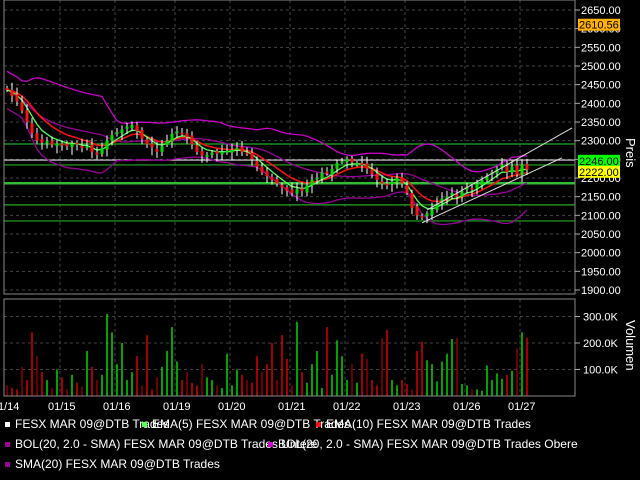 The height and width of the screenshot is (480, 640). I want to click on legend-label: SMA(20) FESX MAR 09@DTB Trades, so click(117, 464).